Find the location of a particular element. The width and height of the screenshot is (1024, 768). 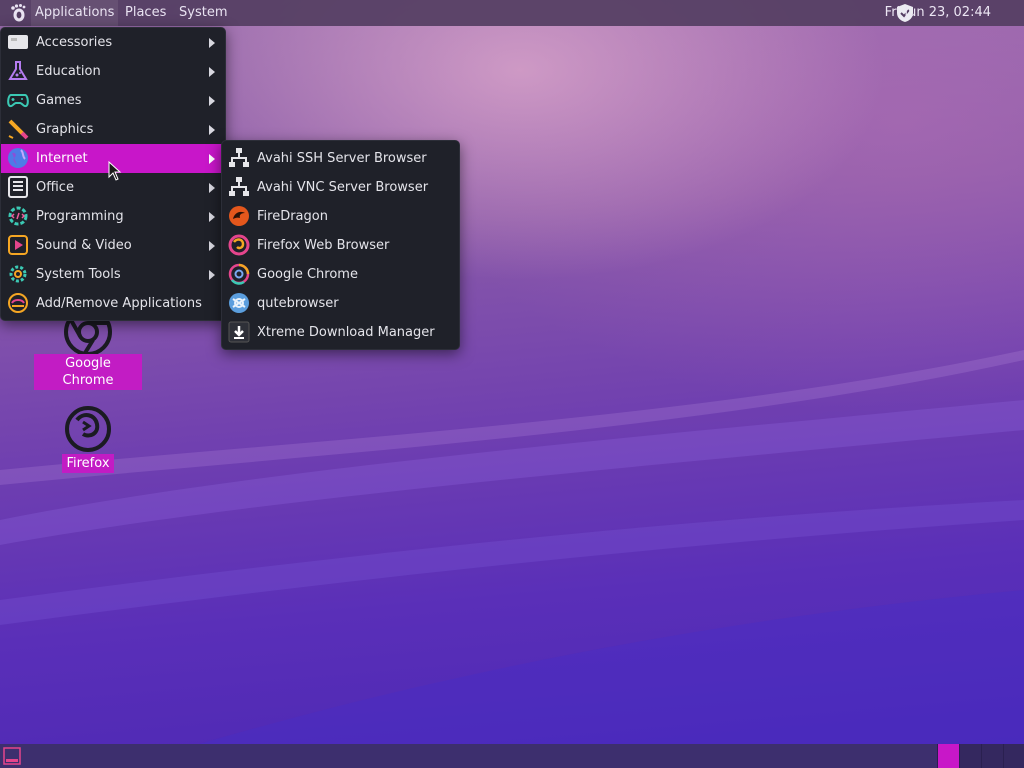

places-menu-button: Places is located at coordinates (145, 13).